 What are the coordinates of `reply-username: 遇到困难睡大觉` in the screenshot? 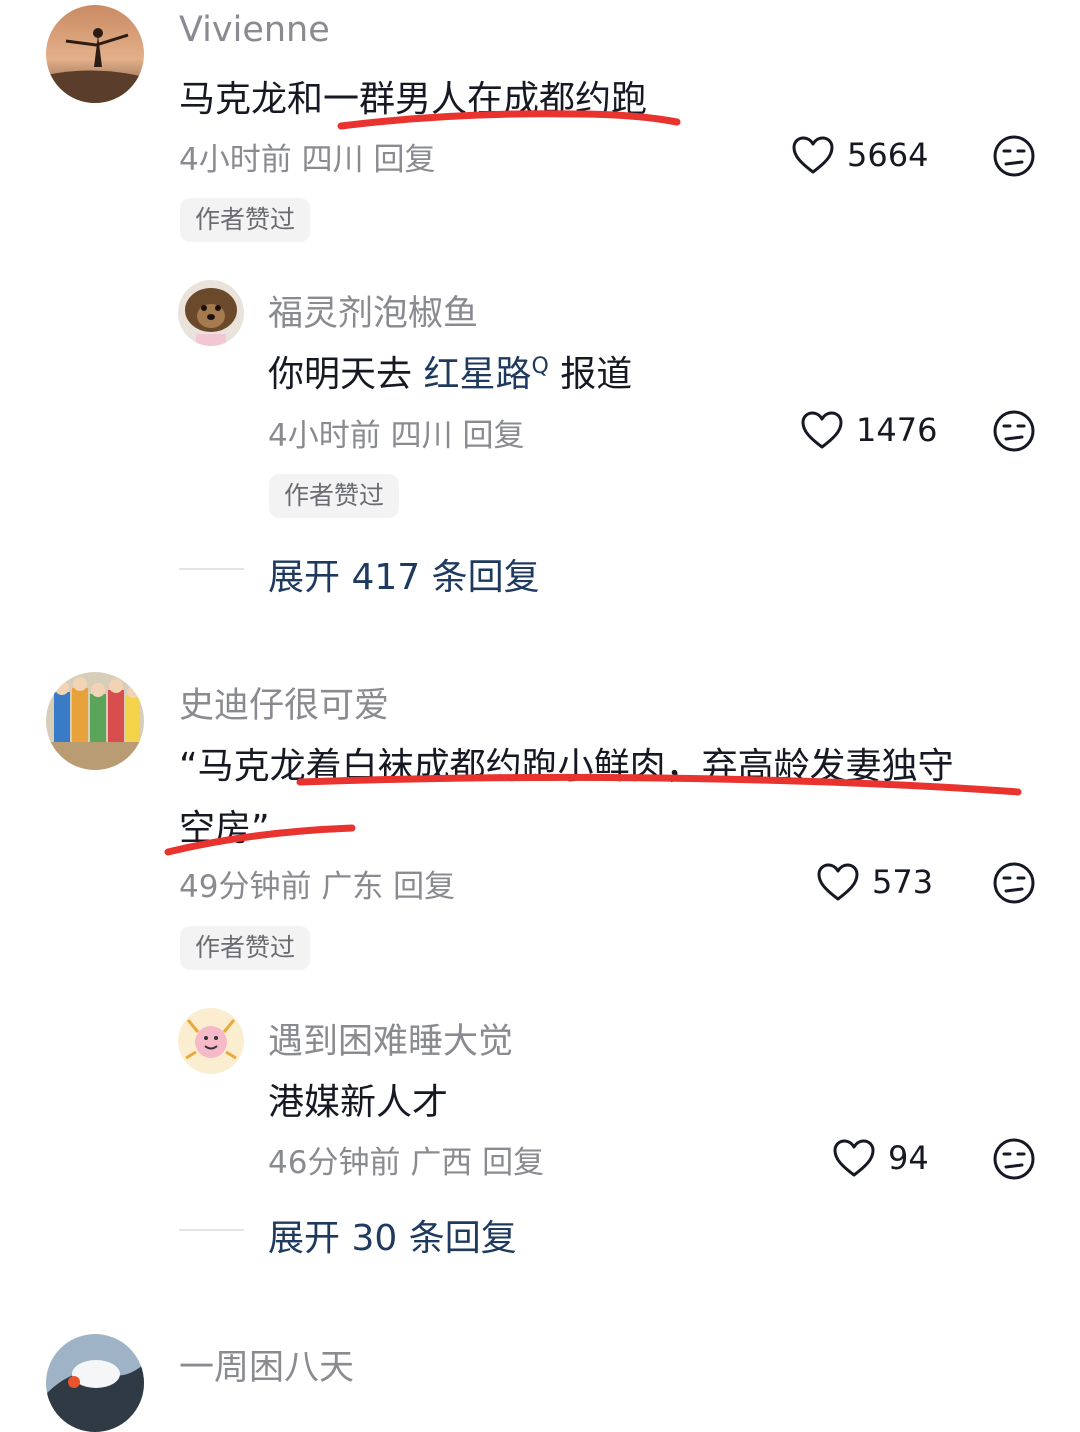 It's located at (390, 1038).